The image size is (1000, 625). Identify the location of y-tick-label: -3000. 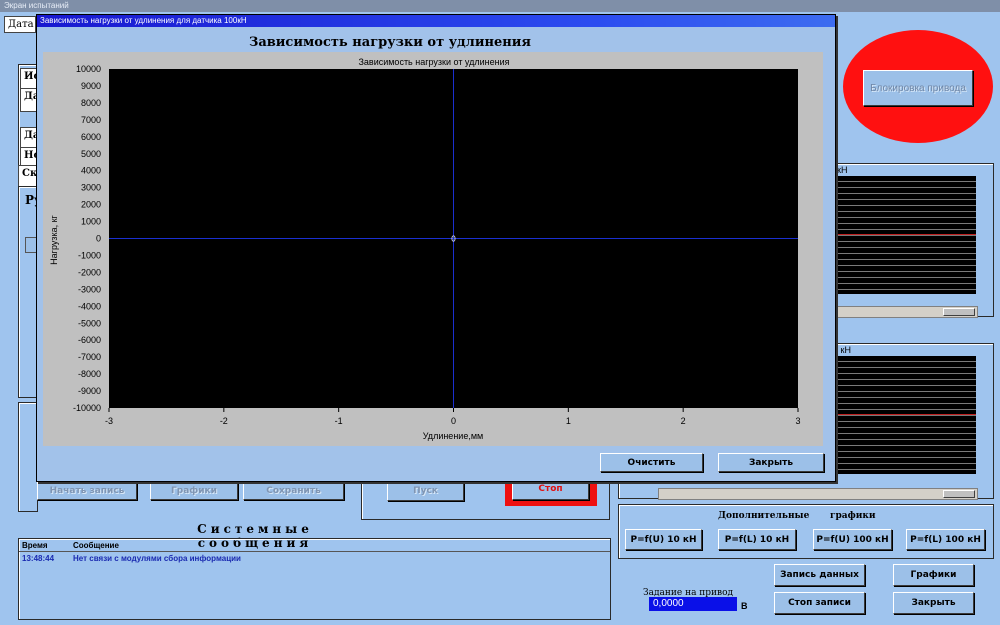
(89, 289).